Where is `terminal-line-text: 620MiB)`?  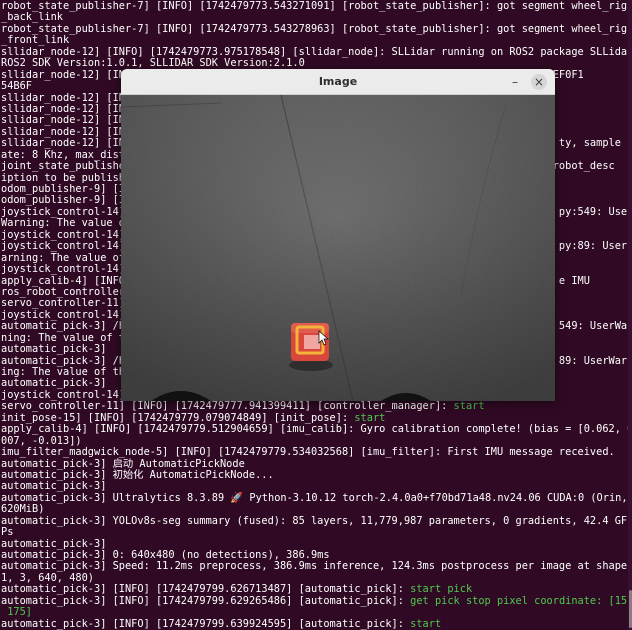
terminal-line-text: 620MiB) is located at coordinates (23, 509).